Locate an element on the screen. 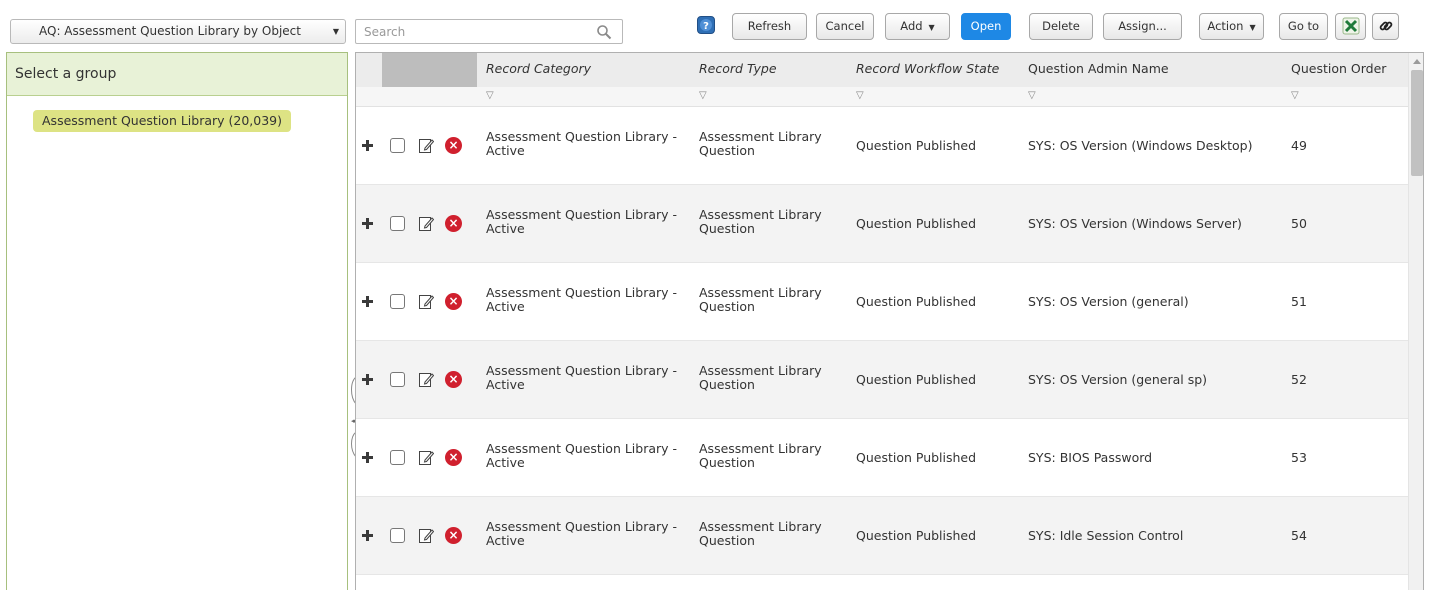 This screenshot has width=1435, height=593. scrollbar-thumb is located at coordinates (1417, 123).